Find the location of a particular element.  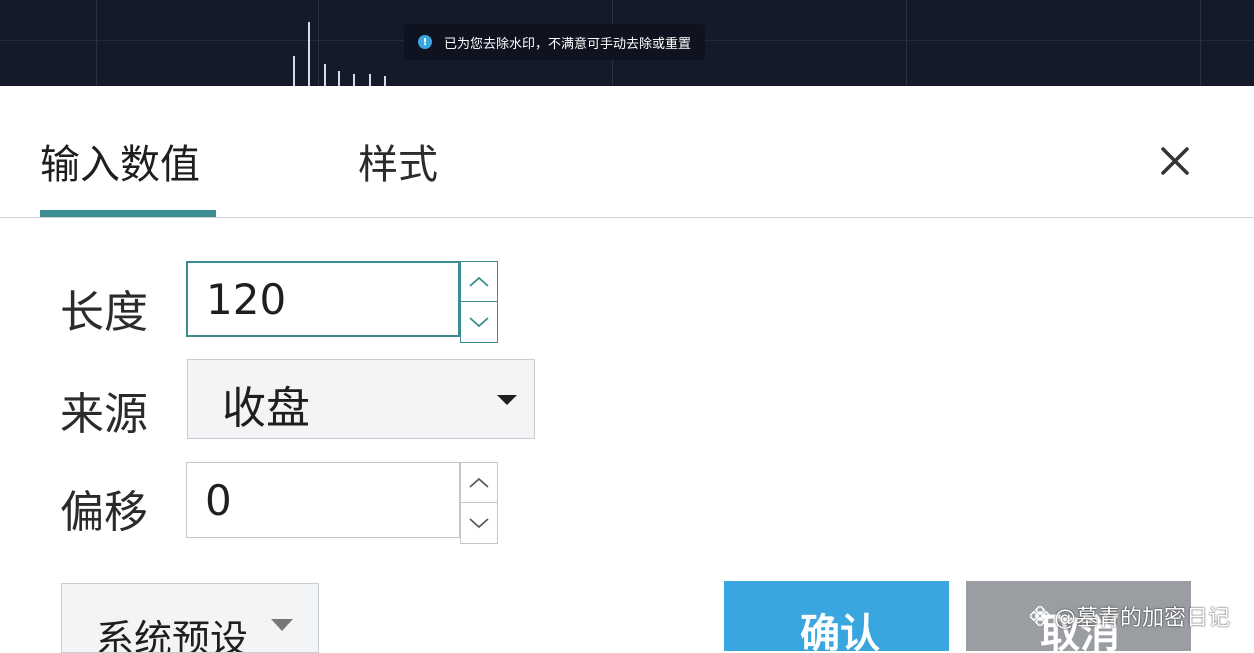

length-decrement-button is located at coordinates (479, 322).